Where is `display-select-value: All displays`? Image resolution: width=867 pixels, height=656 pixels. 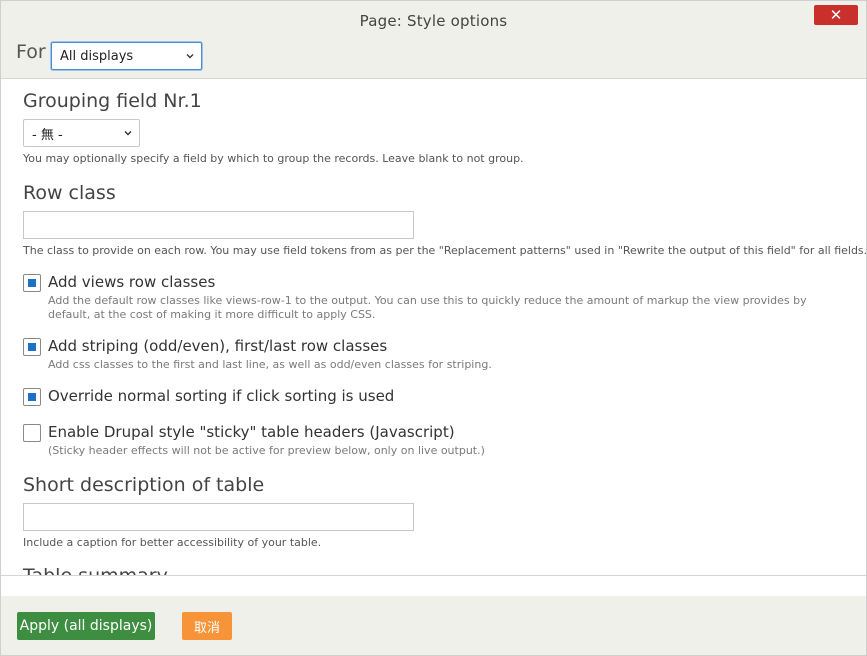 display-select-value: All displays is located at coordinates (97, 56).